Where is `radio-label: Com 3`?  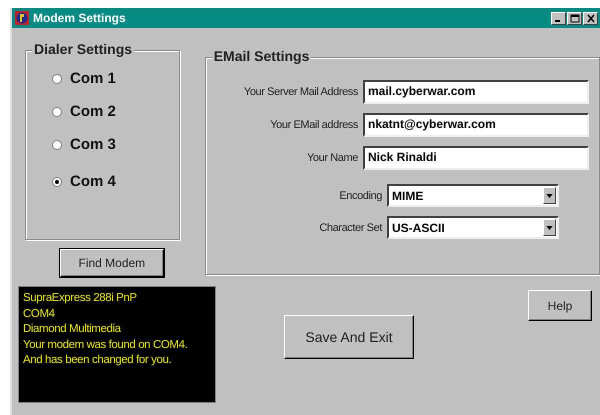
radio-label: Com 3 is located at coordinates (93, 144).